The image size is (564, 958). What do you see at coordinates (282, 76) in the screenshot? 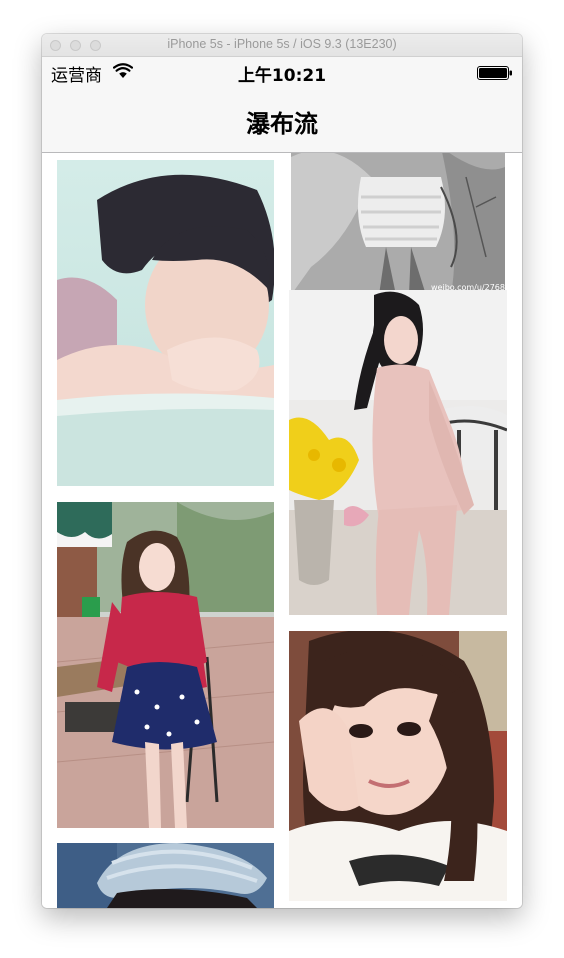
I see `status-time: 上午10:21` at bounding box center [282, 76].